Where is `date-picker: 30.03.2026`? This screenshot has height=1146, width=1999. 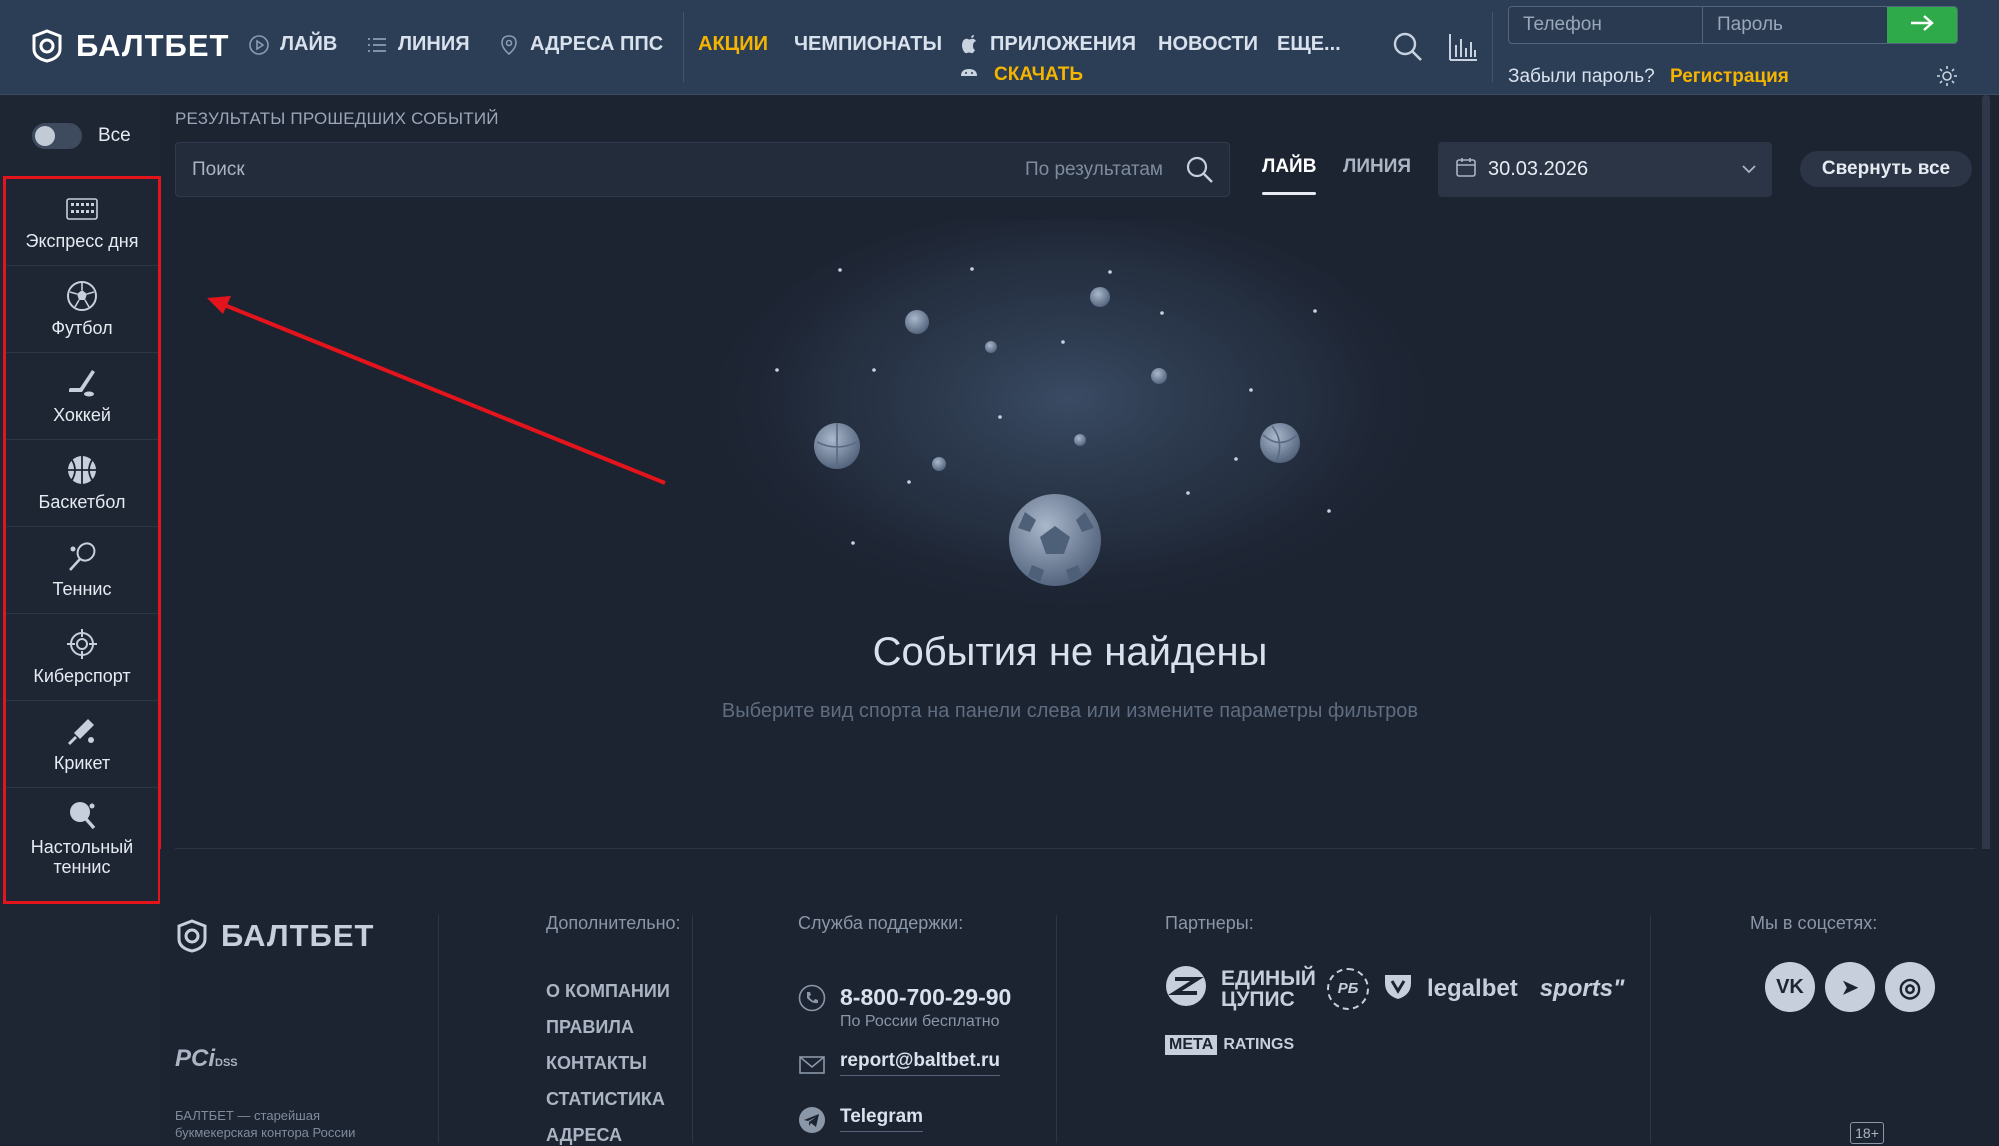
date-picker: 30.03.2026 is located at coordinates (1605, 169).